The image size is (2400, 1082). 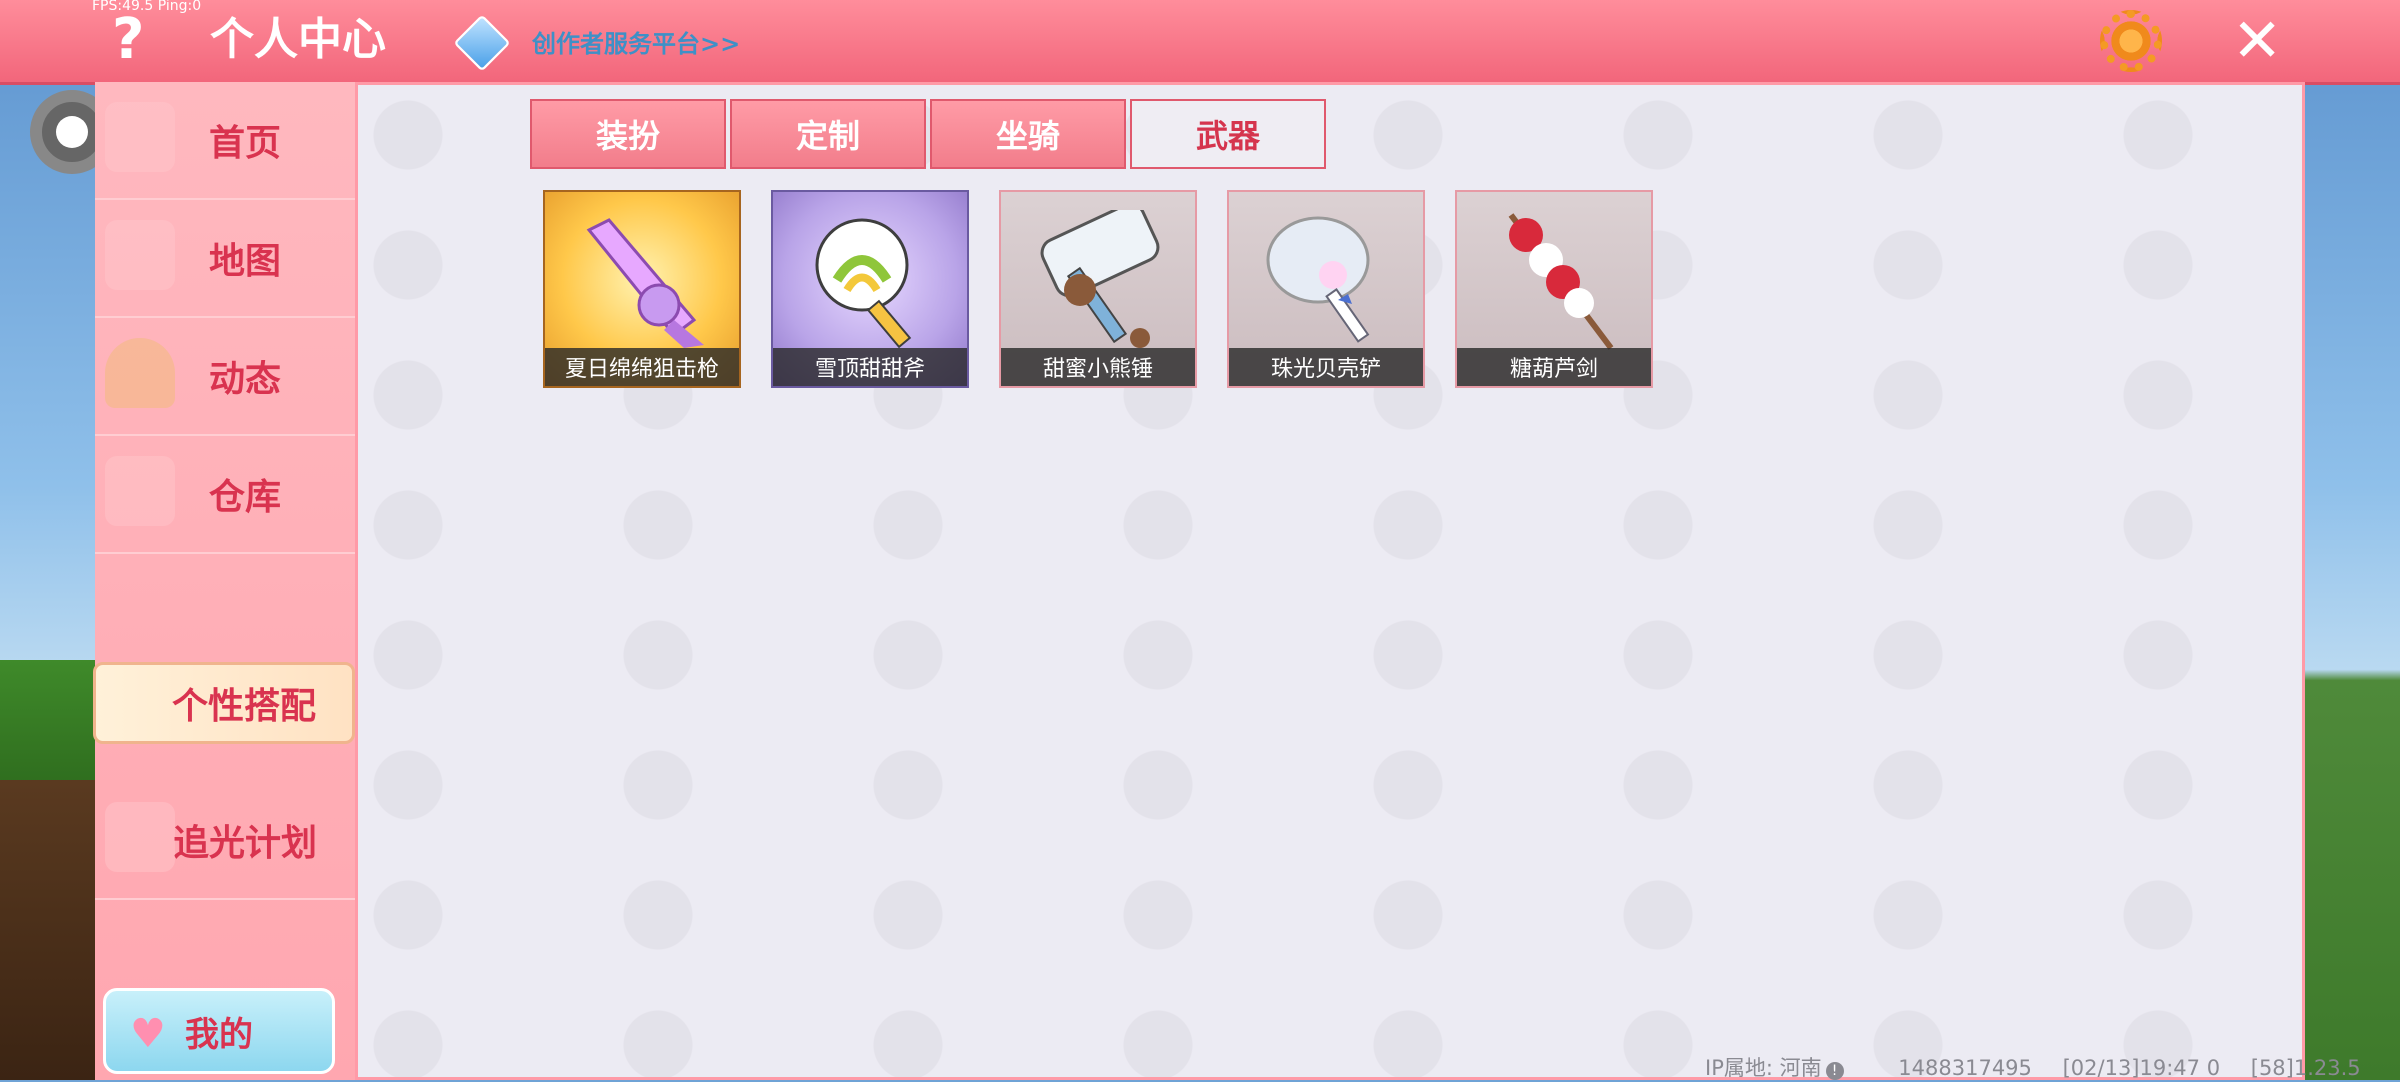 I want to click on sidebar-item-label: 首页, so click(x=244, y=143).